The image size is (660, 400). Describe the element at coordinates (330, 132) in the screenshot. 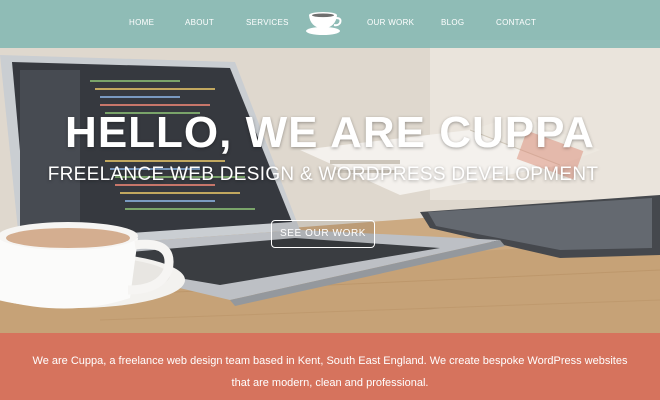

I see `hero-title: HELLO, WE ARE CUPPA` at that location.